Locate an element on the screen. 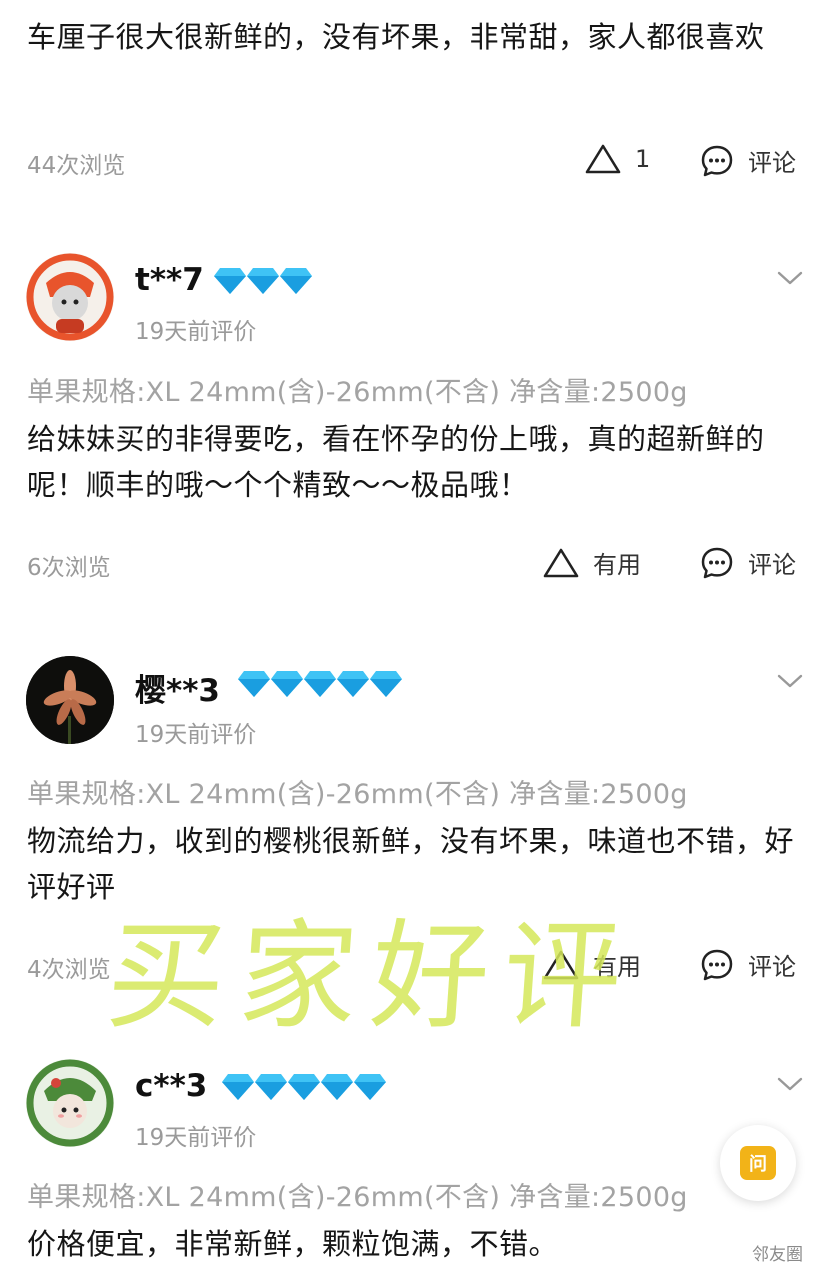  useful-count: 1 is located at coordinates (643, 159).